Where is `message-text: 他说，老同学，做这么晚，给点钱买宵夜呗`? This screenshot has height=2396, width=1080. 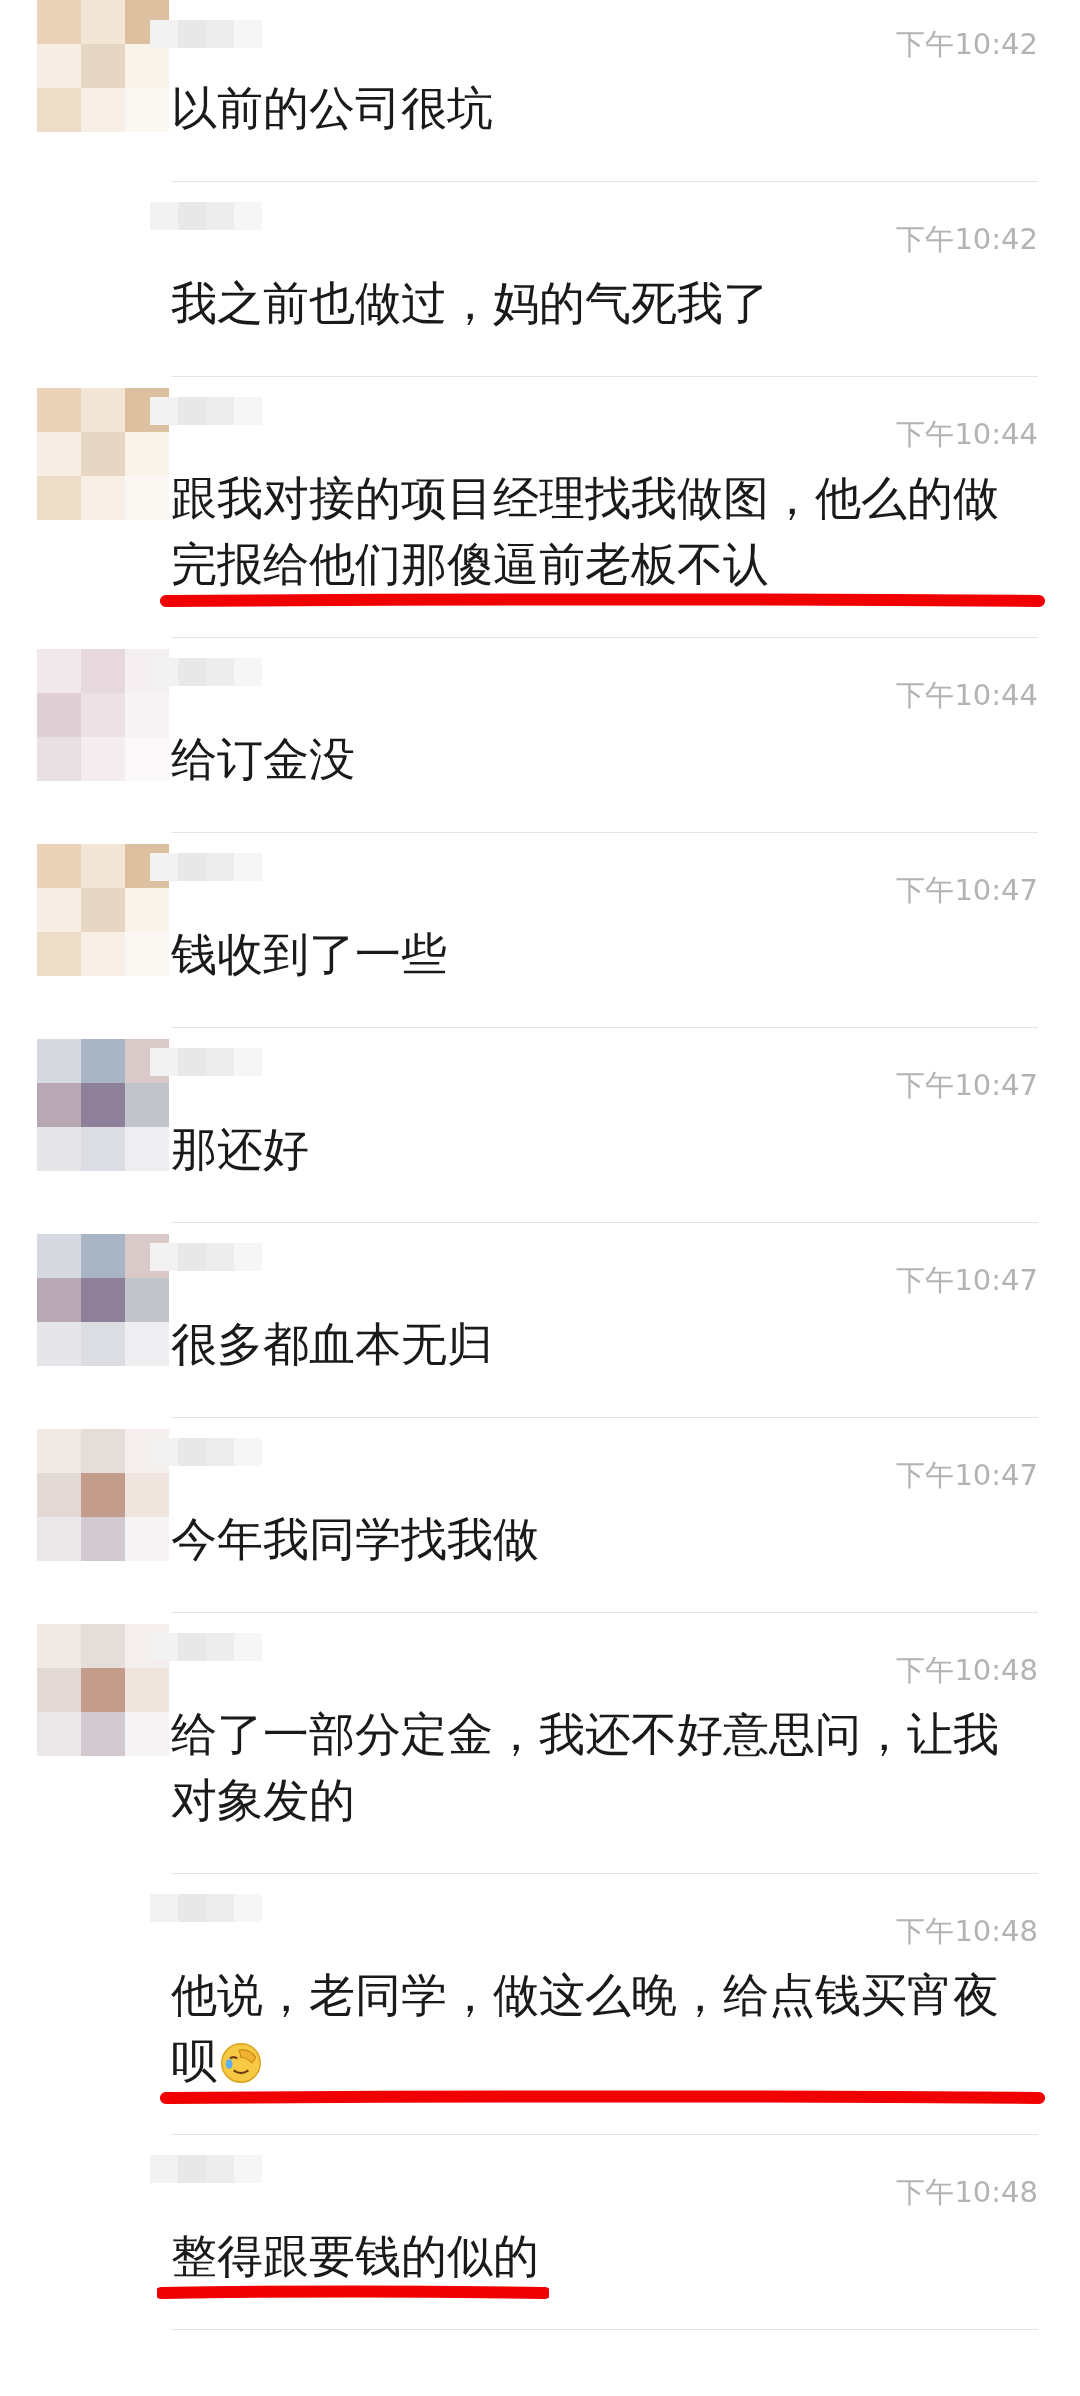
message-text: 他说，老同学，做这么晚，给点钱买宵夜呗 is located at coordinates (585, 2028).